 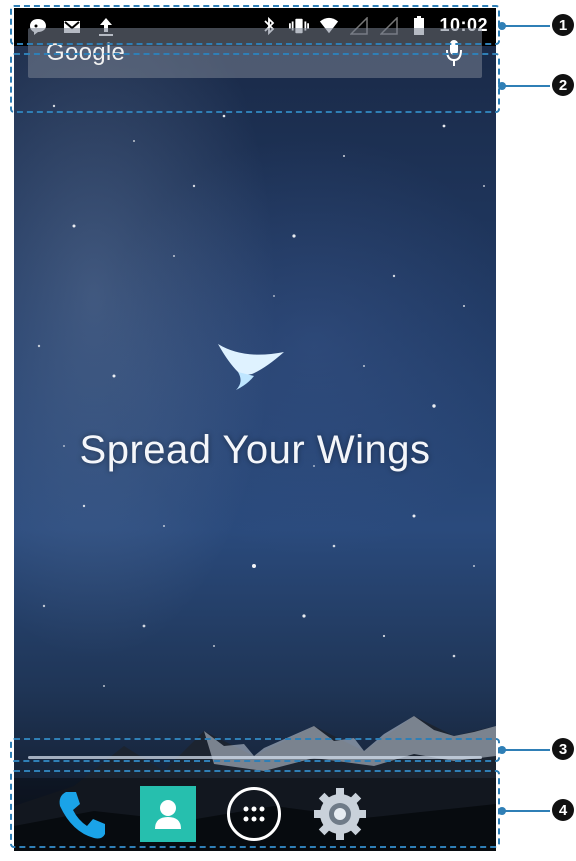 I want to click on callout-3: 3, so click(x=563, y=749).